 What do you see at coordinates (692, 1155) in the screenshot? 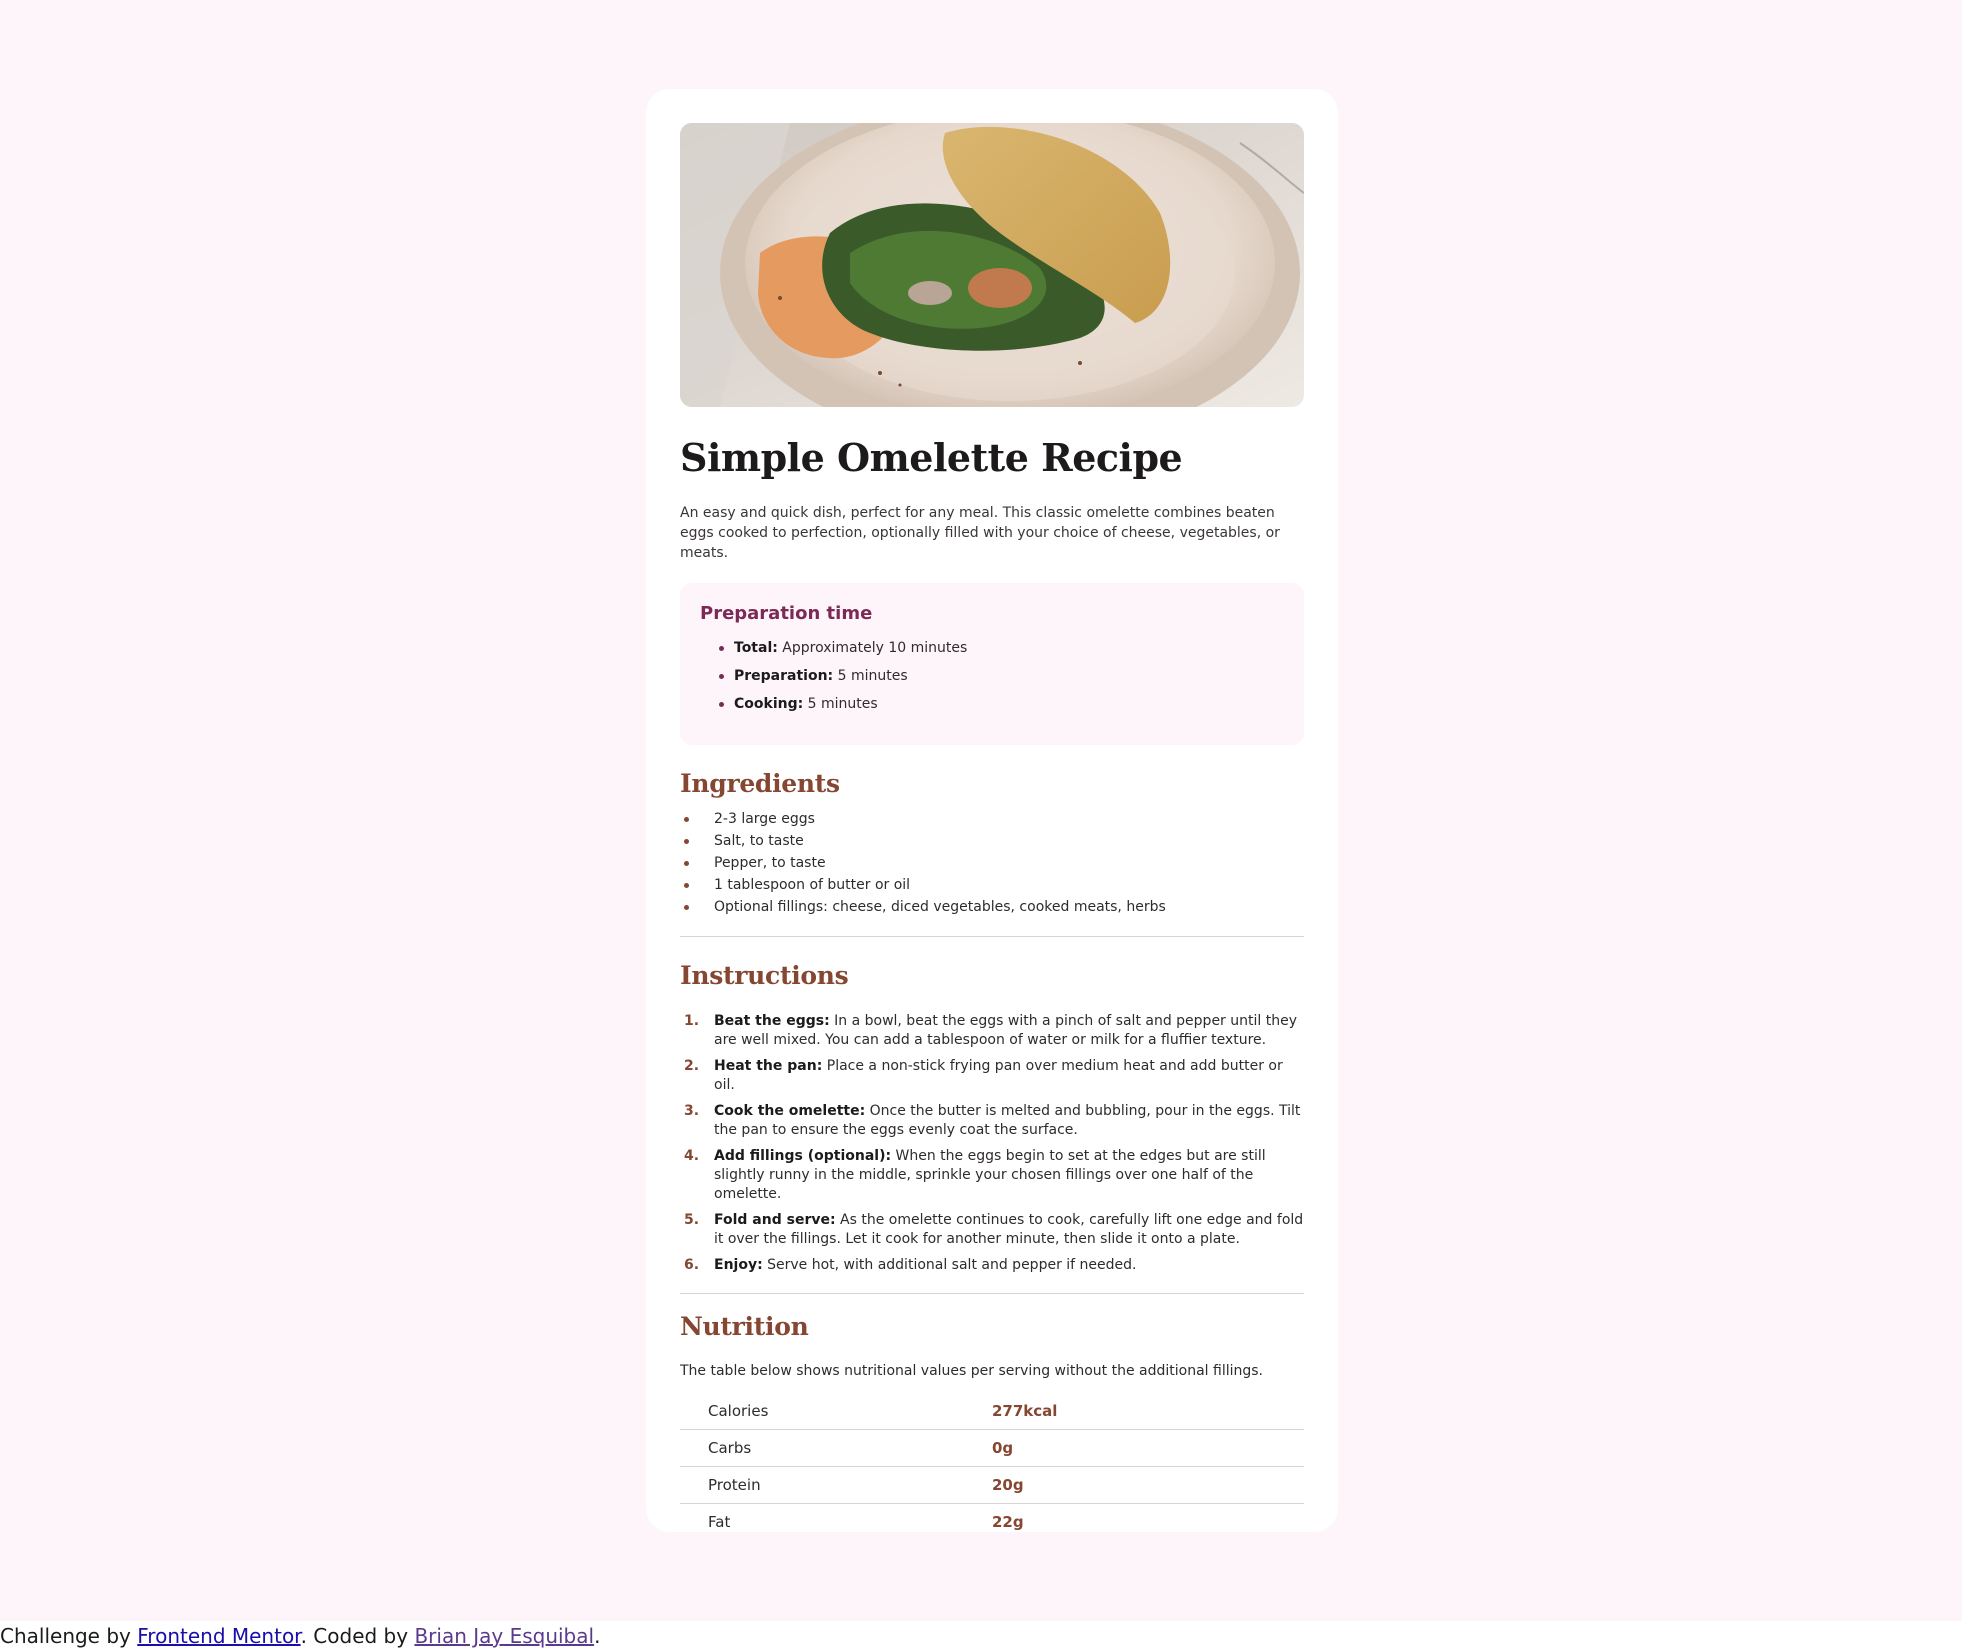
I see `step-number: 4.` at bounding box center [692, 1155].